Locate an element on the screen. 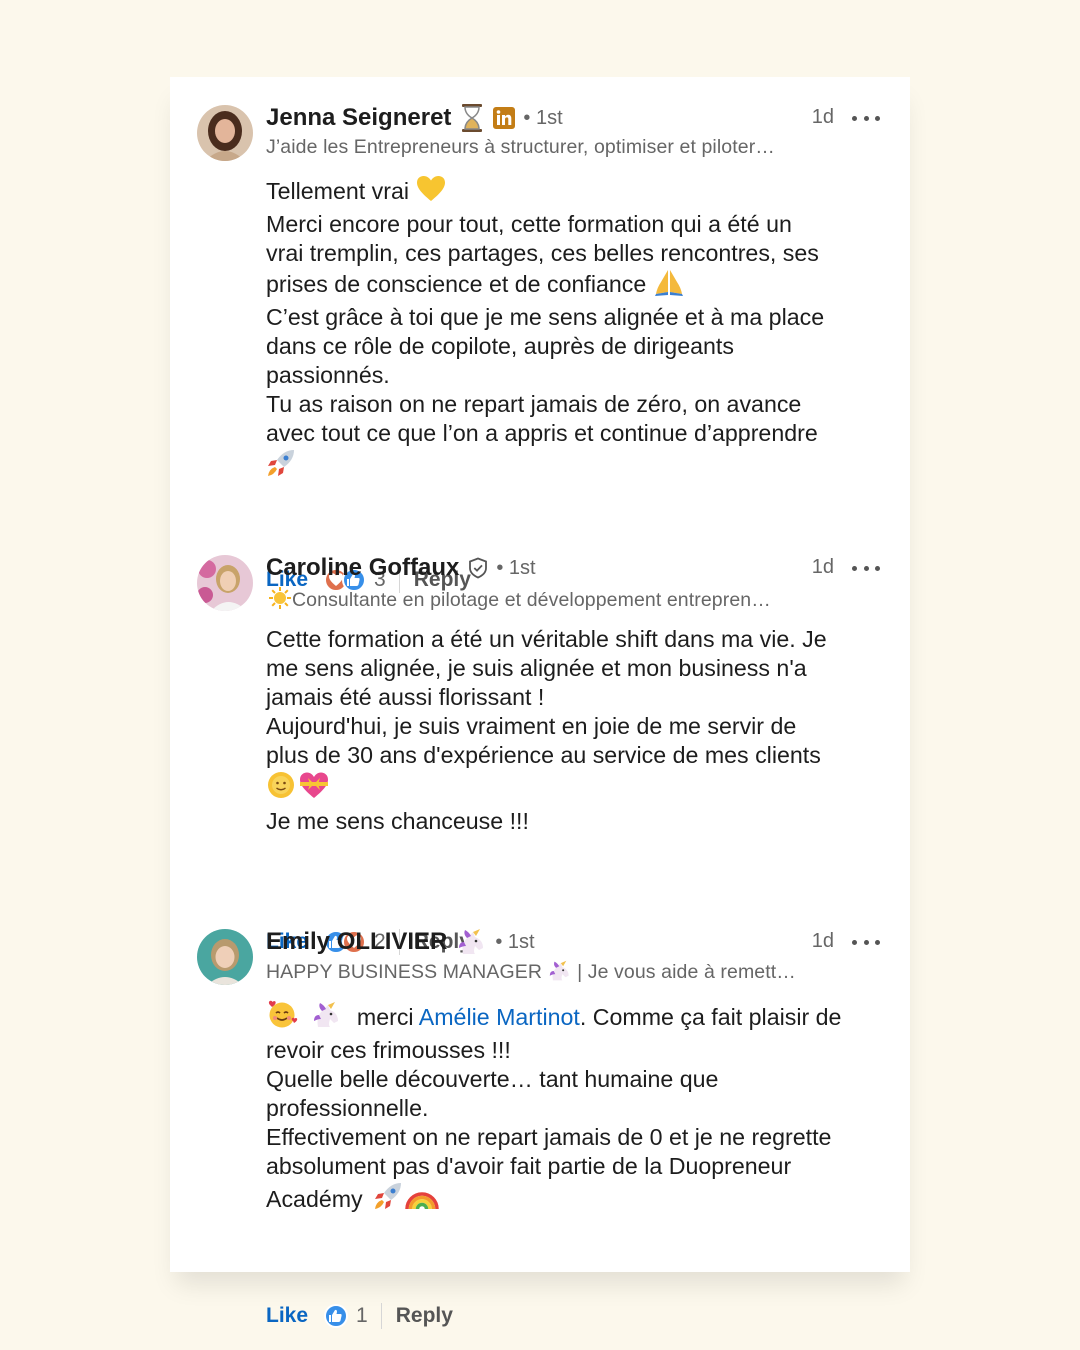 This screenshot has height=1350, width=1080. reaction-count: 1 is located at coordinates (362, 1315).